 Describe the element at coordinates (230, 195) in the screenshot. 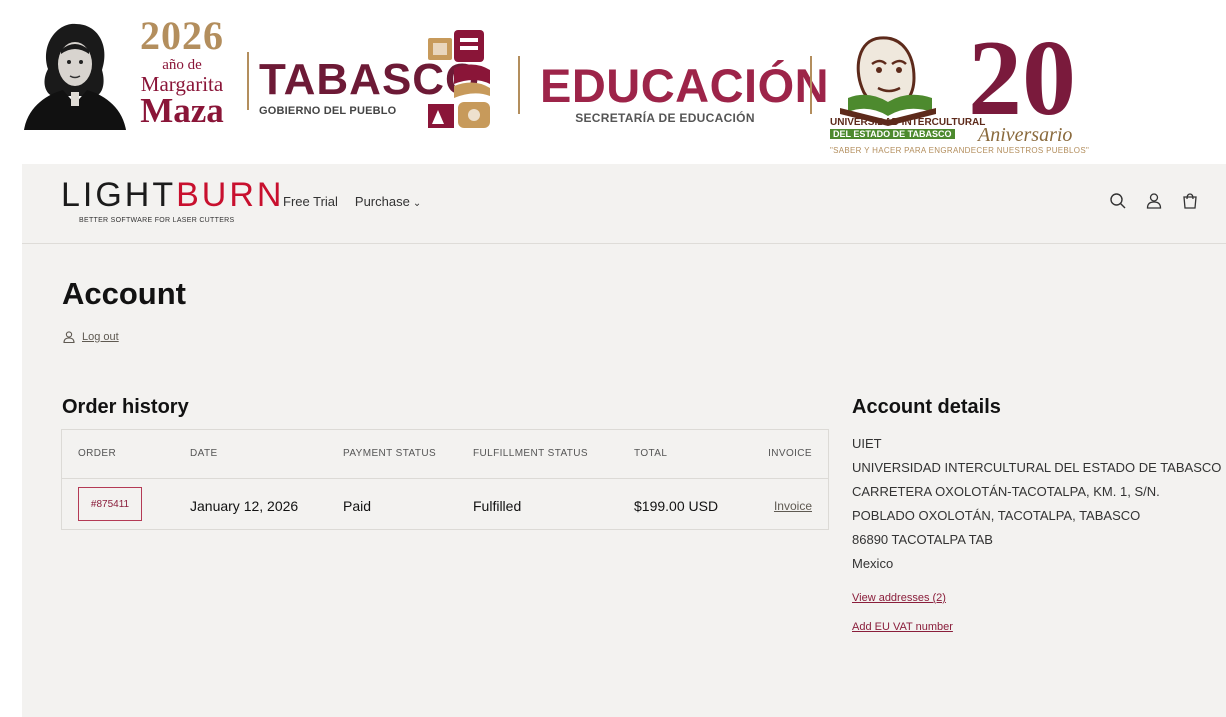

I see `logo-burn: BURN` at that location.